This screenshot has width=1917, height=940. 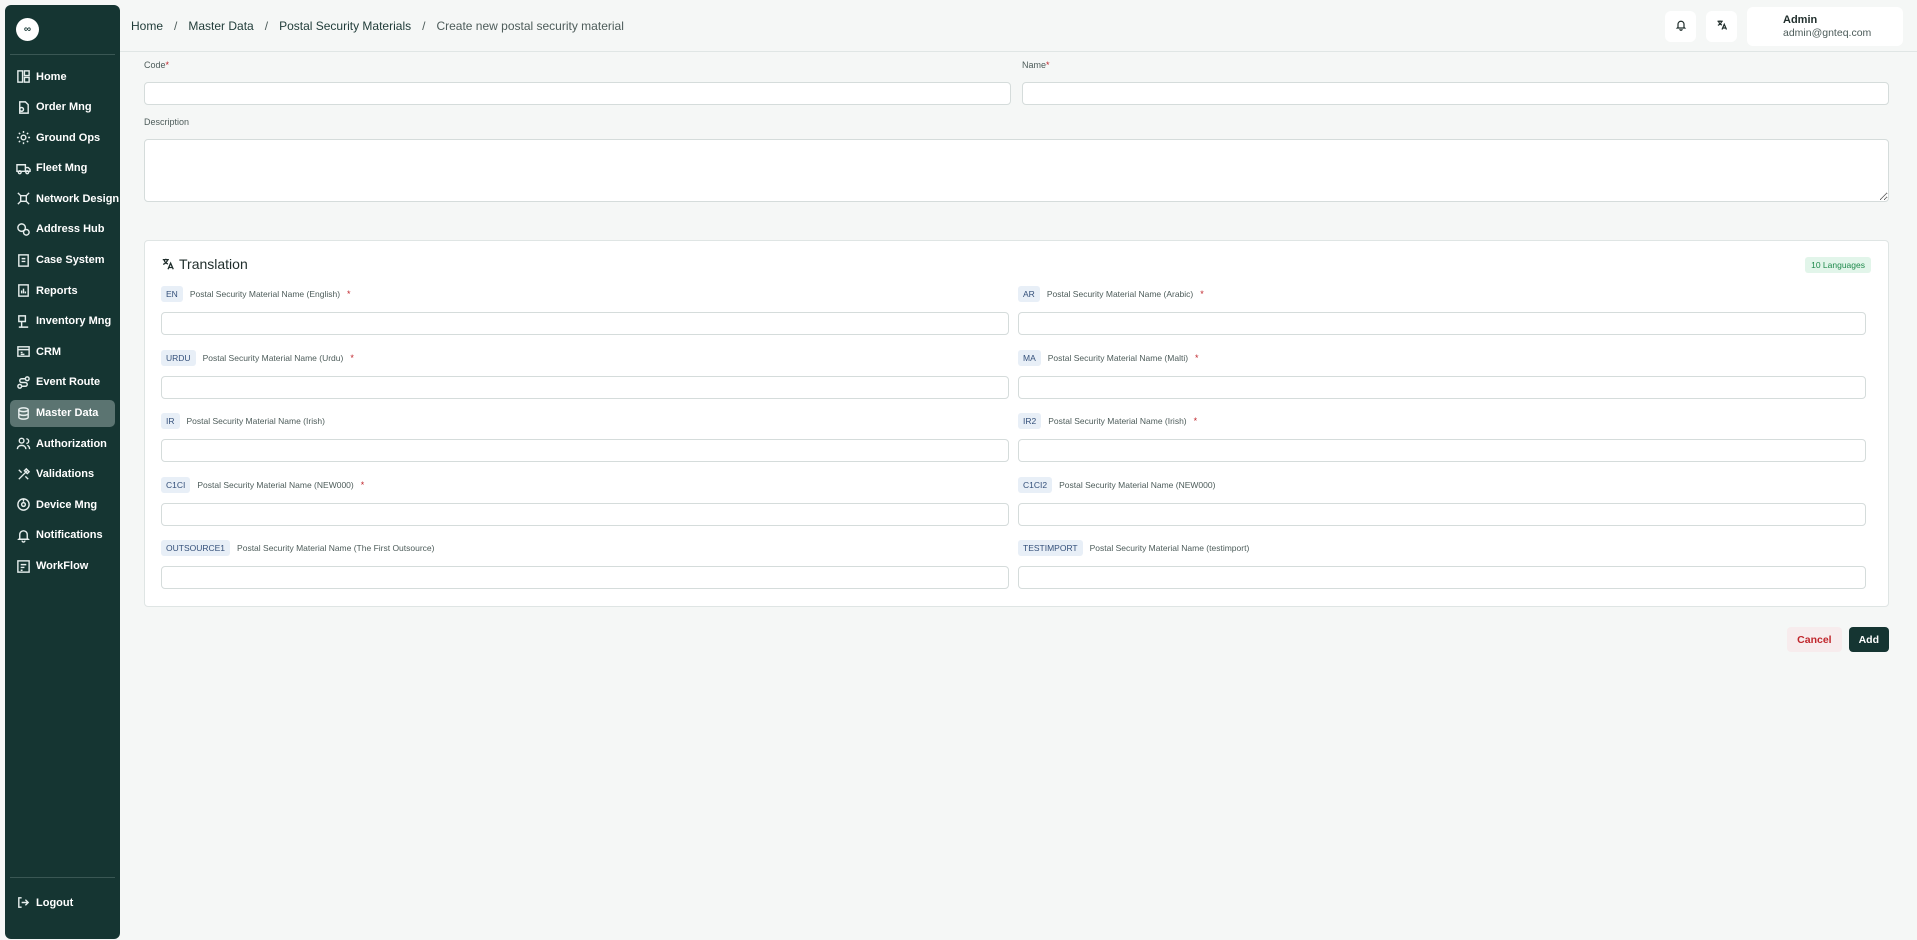 What do you see at coordinates (1442, 514) in the screenshot?
I see `translation-input-c1ci2` at bounding box center [1442, 514].